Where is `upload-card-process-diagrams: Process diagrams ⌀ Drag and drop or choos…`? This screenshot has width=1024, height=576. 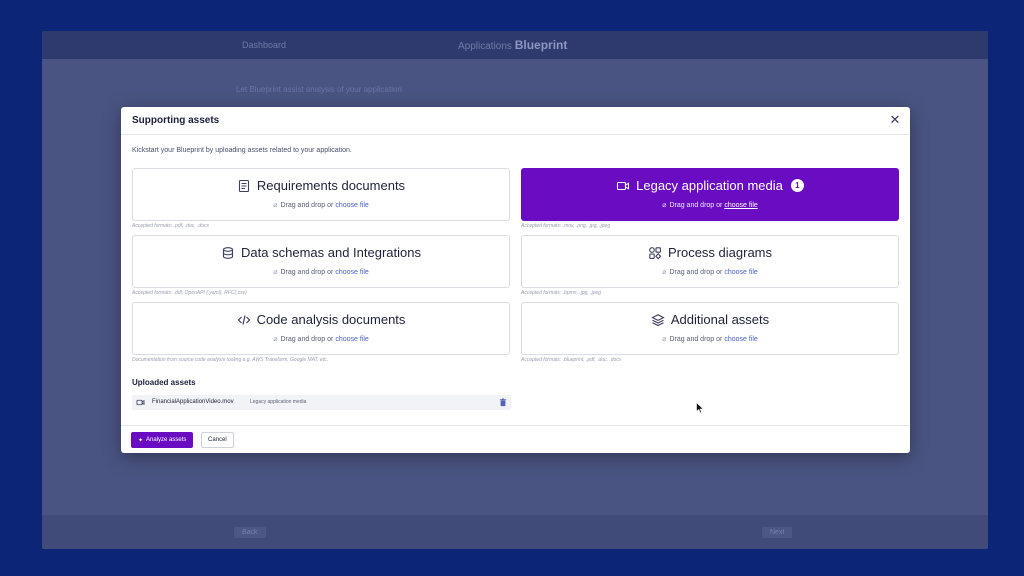
upload-card-process-diagrams: Process diagrams ⌀ Drag and drop or choos… is located at coordinates (710, 261).